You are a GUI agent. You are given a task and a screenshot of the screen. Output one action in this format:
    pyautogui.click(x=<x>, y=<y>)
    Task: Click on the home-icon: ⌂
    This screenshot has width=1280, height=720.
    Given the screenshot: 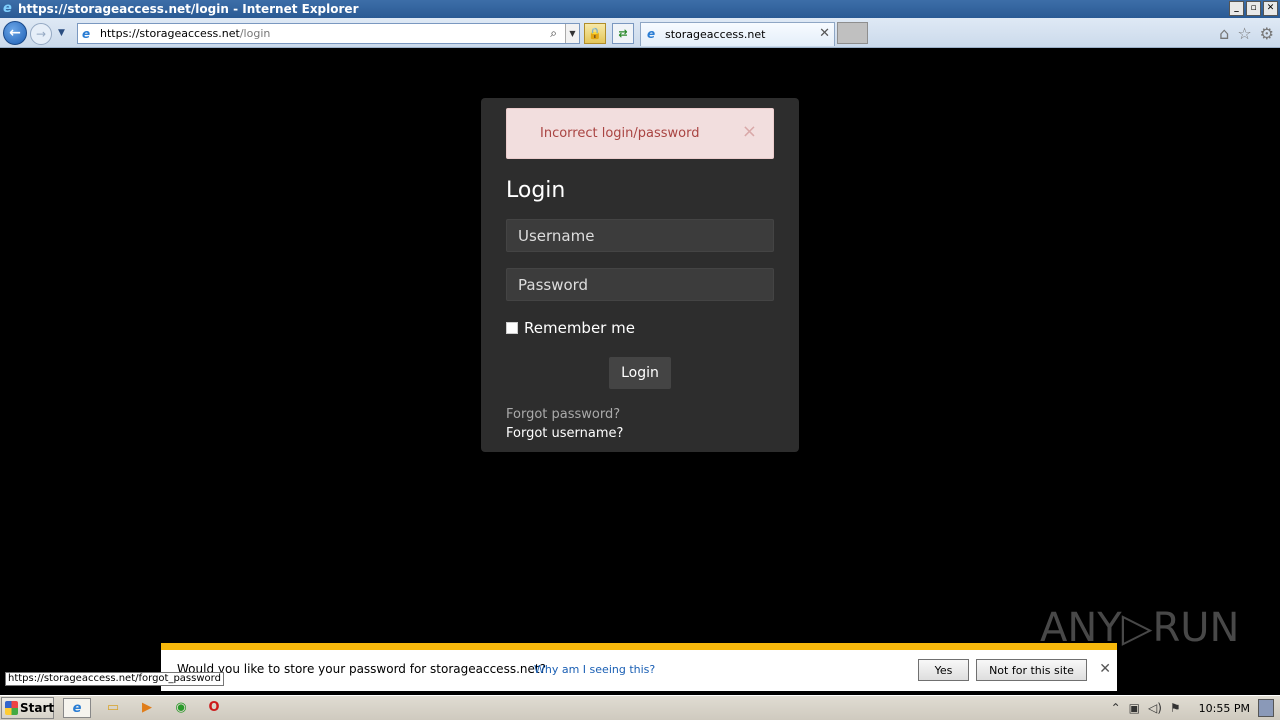 What is the action you would take?
    pyautogui.click(x=1224, y=33)
    